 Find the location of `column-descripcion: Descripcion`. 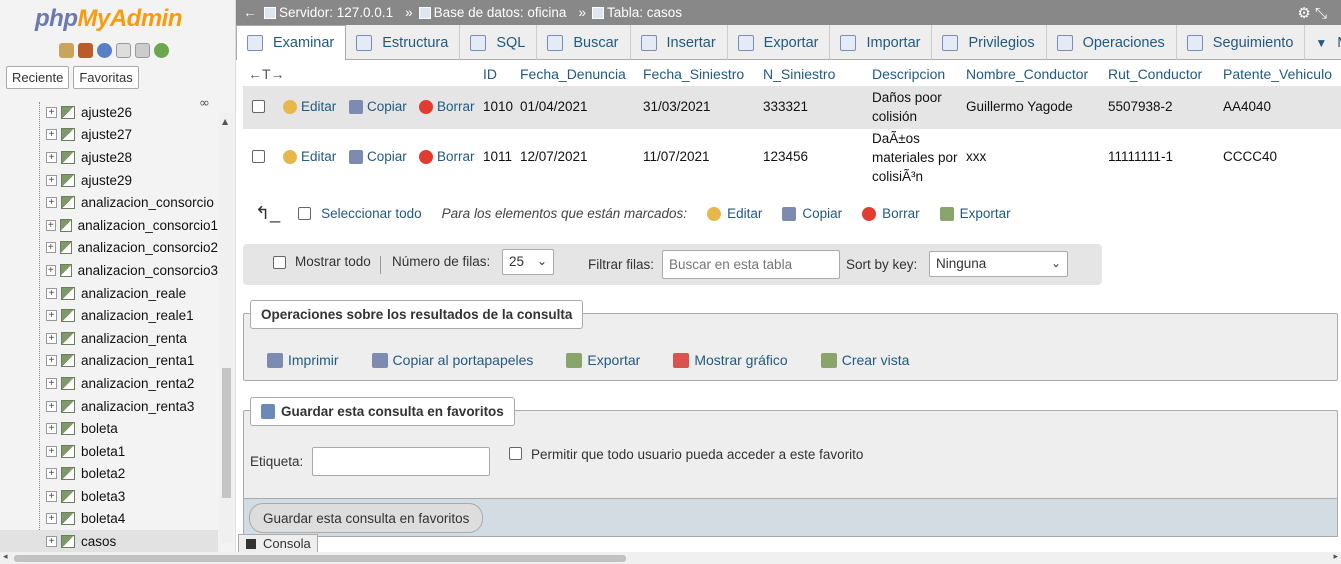

column-descripcion: Descripcion is located at coordinates (908, 74).